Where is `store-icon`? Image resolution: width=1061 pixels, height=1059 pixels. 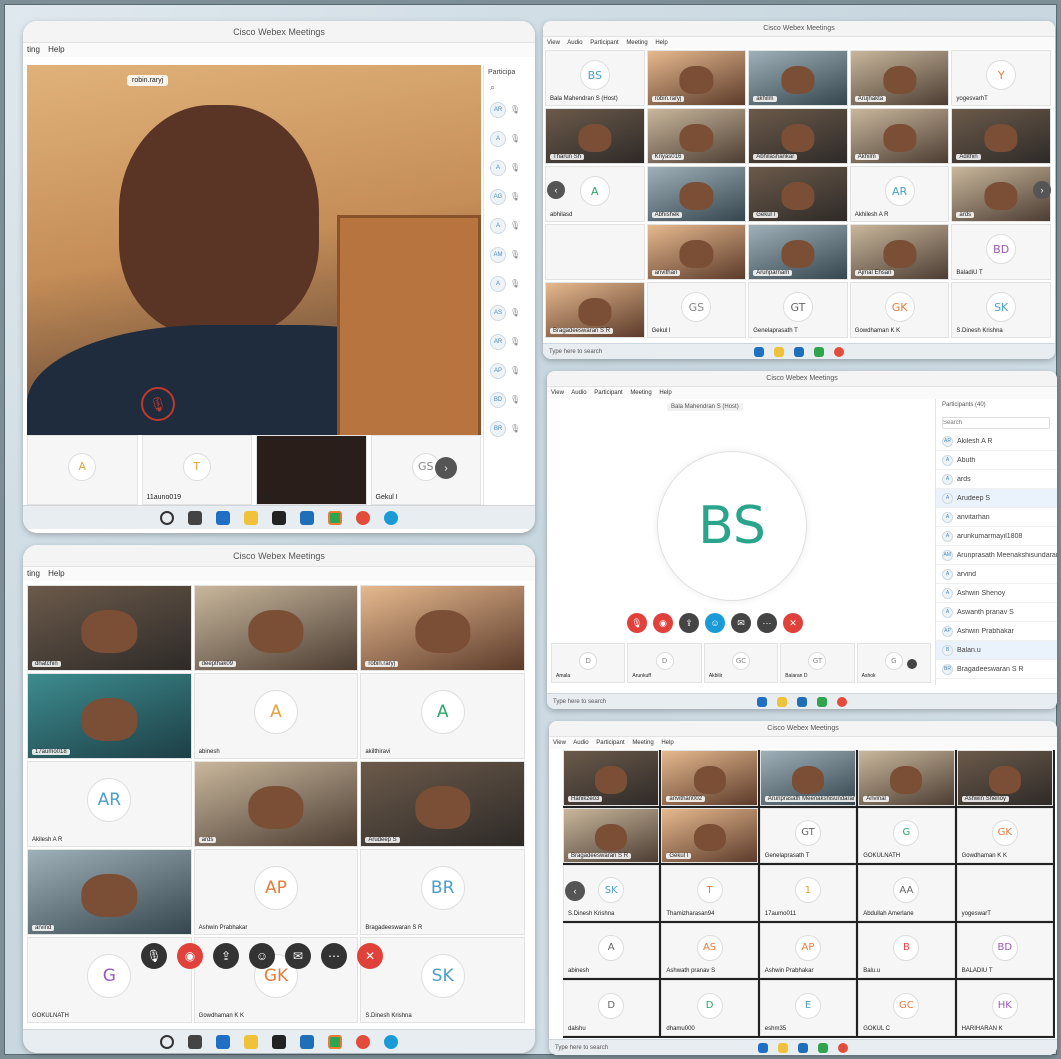 store-icon is located at coordinates (279, 1041).